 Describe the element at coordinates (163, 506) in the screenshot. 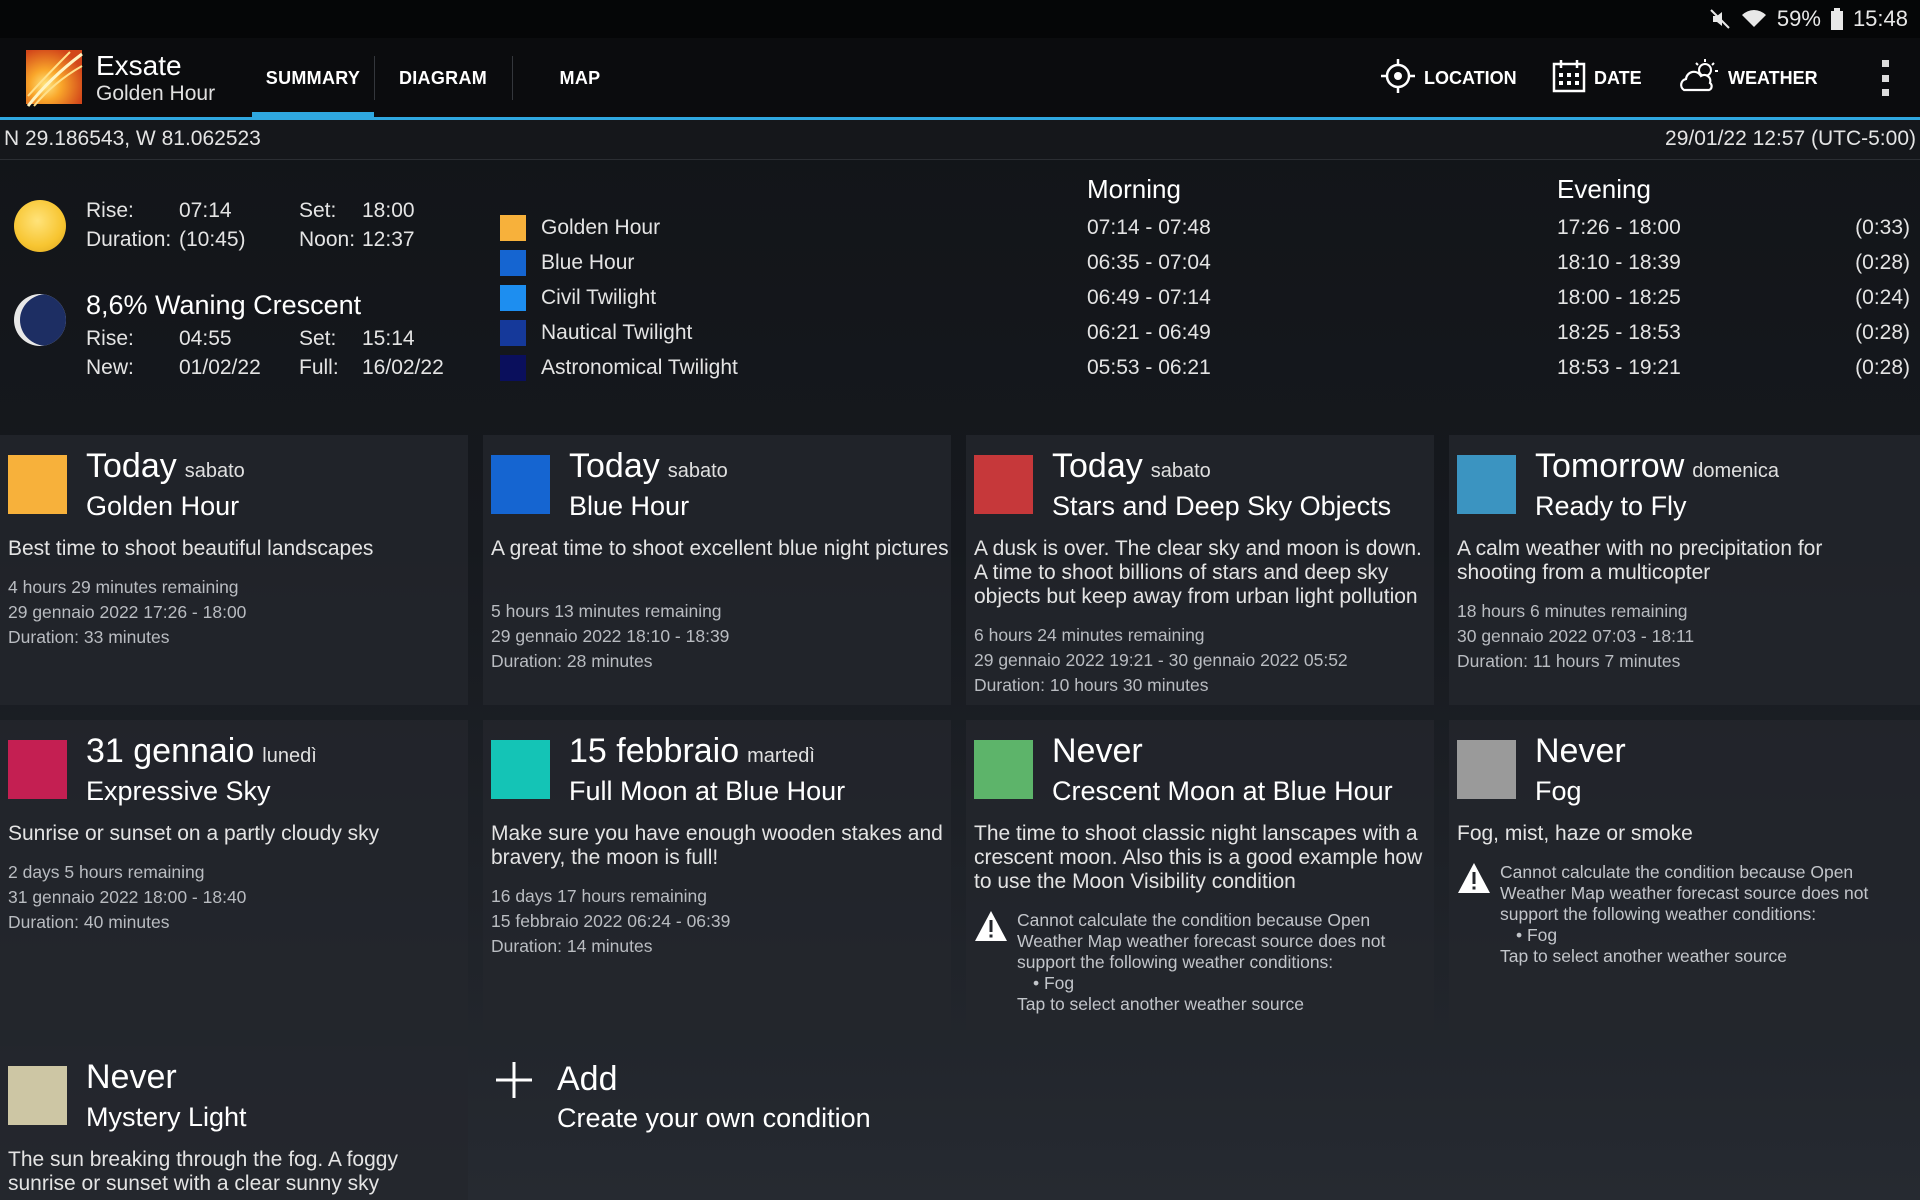

I see `condition-name: Golden Hour` at that location.